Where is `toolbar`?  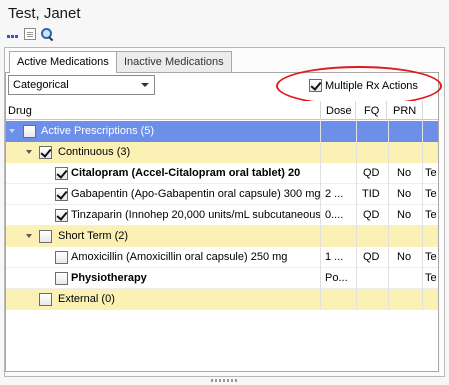 toolbar is located at coordinates (30, 34).